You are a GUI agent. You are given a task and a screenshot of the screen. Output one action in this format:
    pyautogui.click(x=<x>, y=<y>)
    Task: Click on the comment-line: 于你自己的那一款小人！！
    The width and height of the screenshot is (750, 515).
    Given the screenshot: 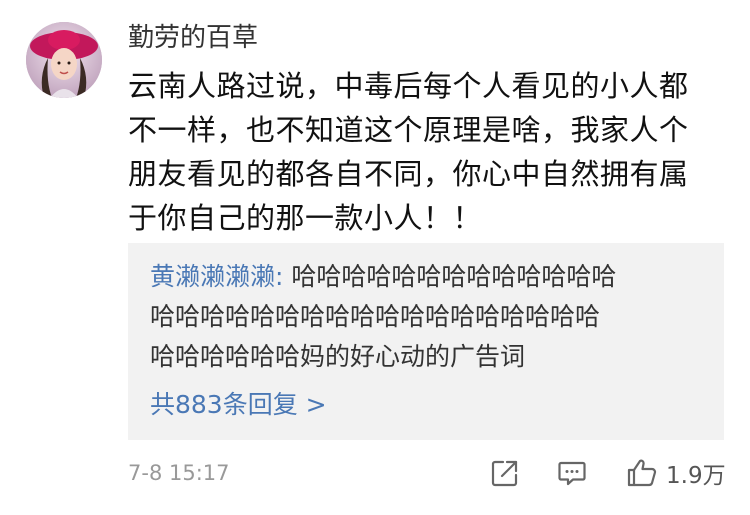 What is the action you would take?
    pyautogui.click(x=305, y=218)
    